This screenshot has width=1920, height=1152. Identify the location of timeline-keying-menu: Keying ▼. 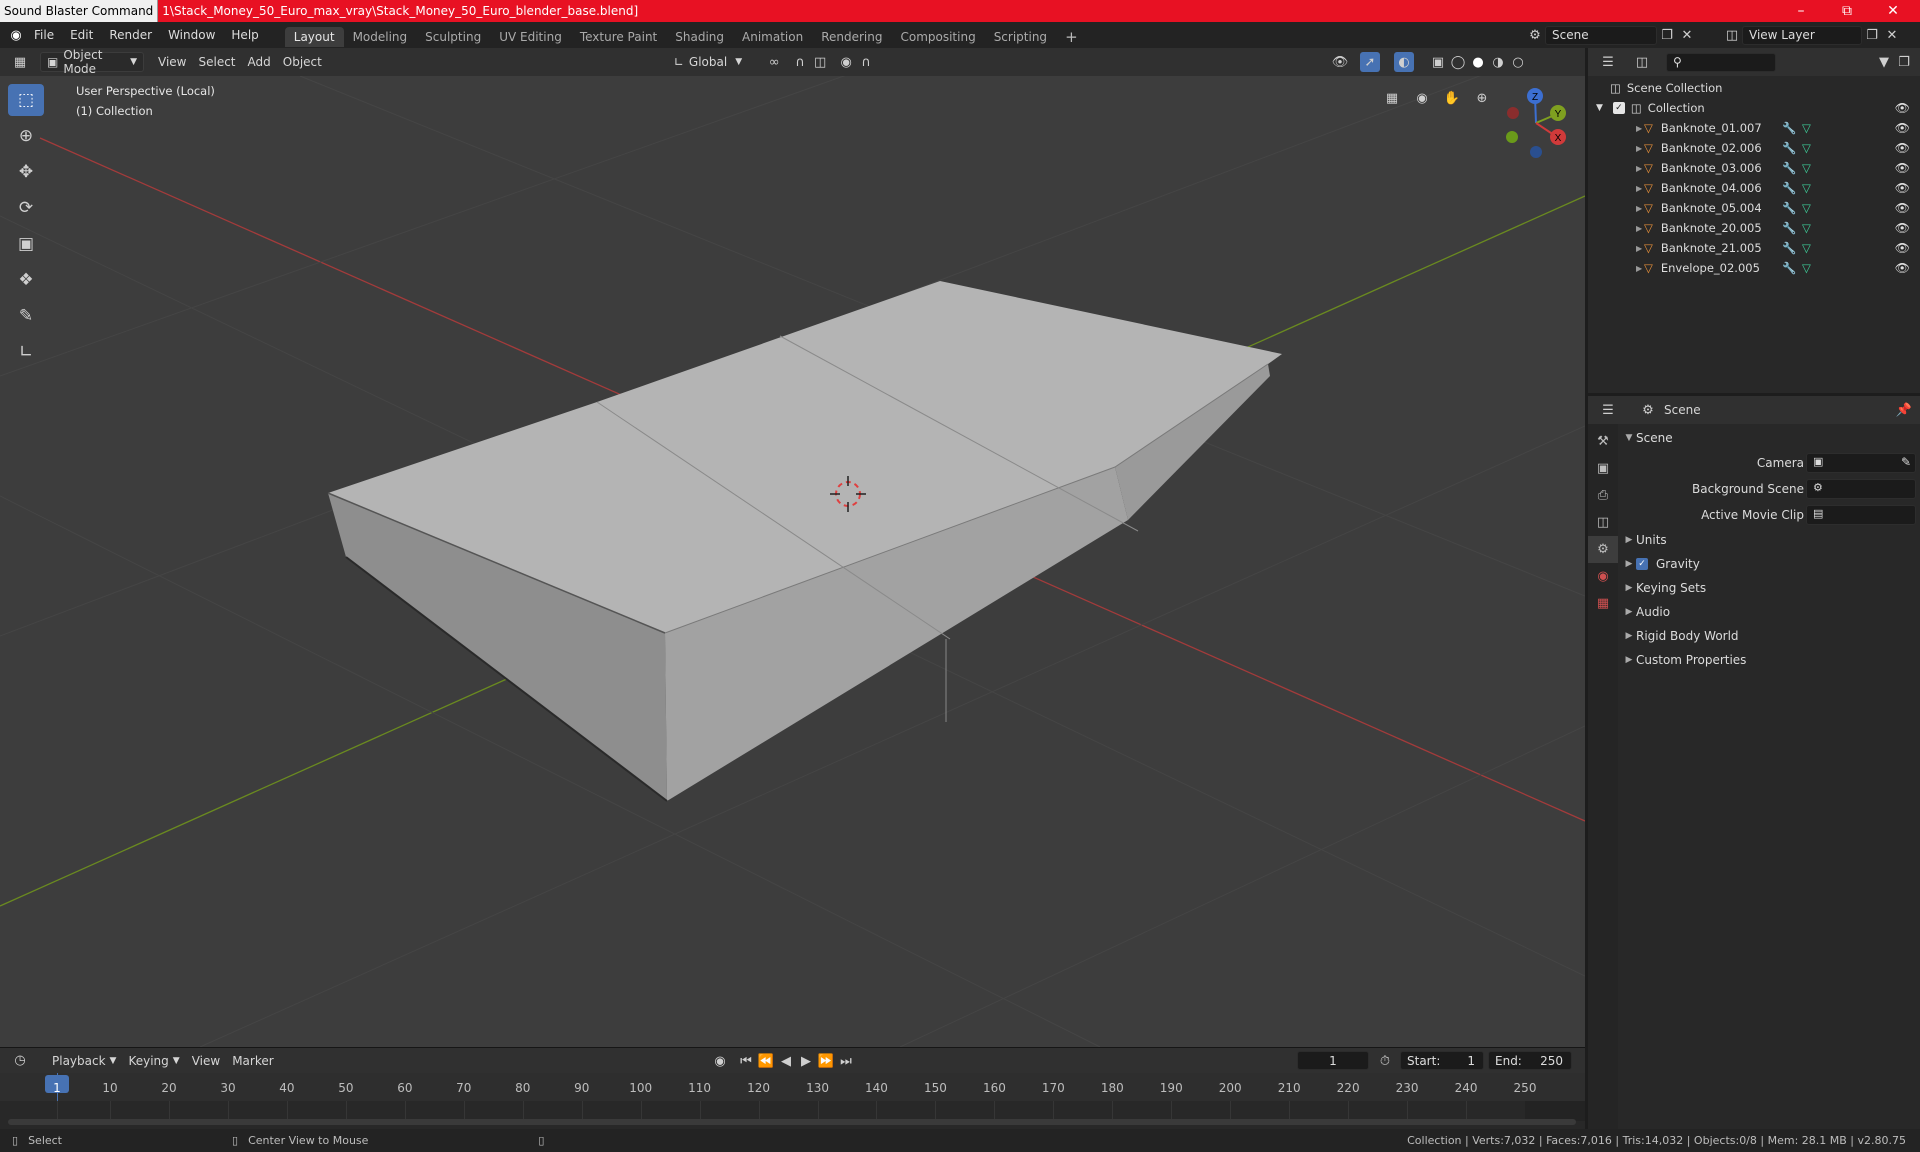
(153, 1061).